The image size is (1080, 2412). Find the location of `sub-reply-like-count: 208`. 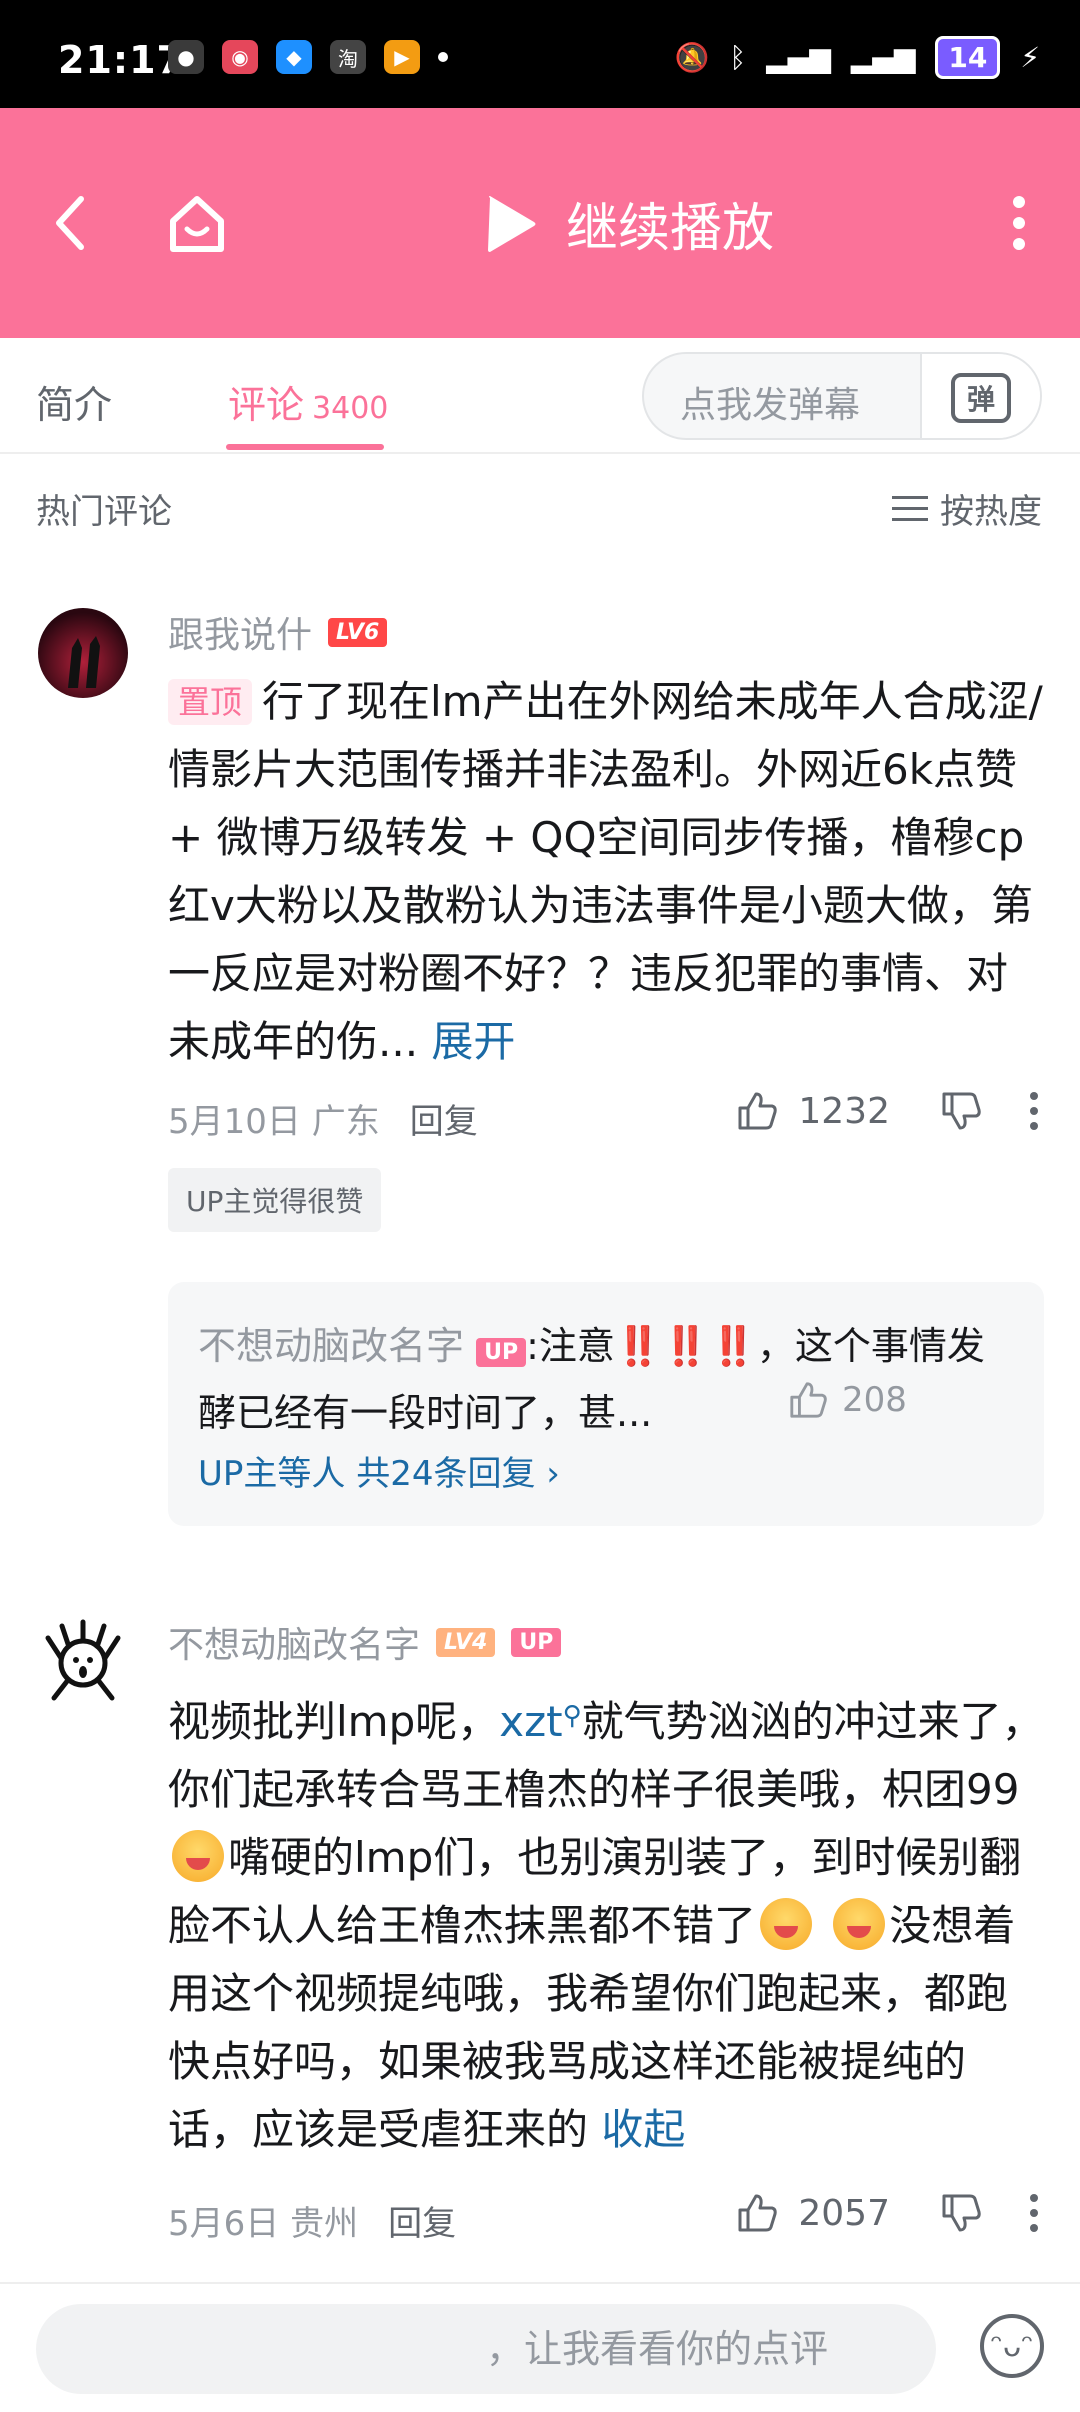

sub-reply-like-count: 208 is located at coordinates (874, 1400).